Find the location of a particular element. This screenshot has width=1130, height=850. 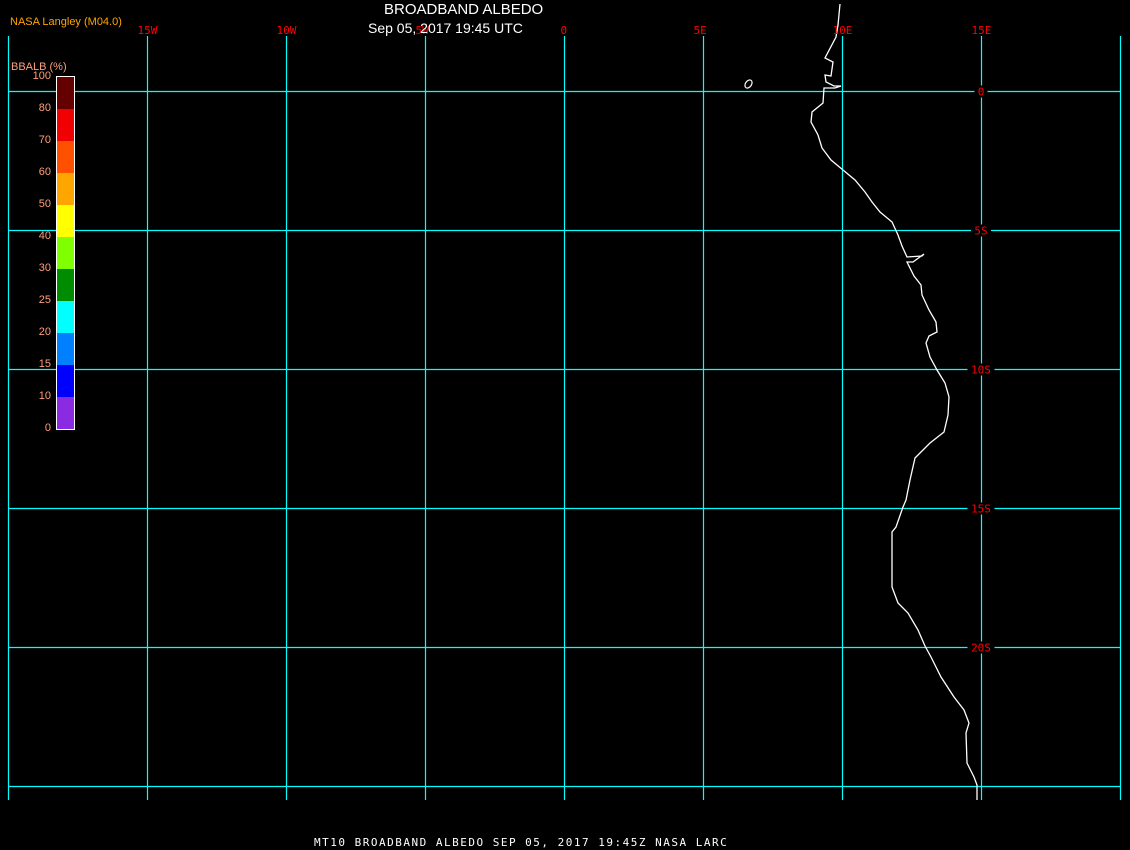

colorbar-tick-label: 80 is located at coordinates (44, 108).